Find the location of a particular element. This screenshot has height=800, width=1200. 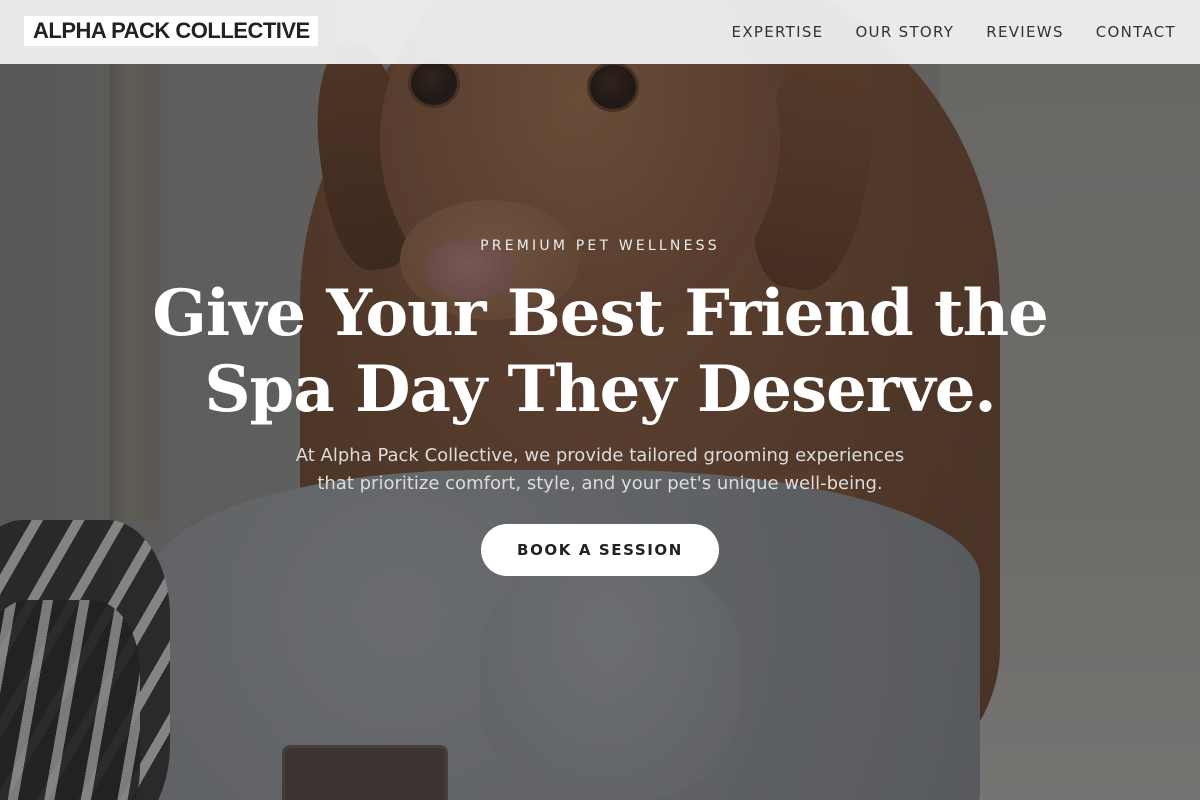

hero-eyebrow: PREMIUM PET WELLNESS is located at coordinates (600, 246).